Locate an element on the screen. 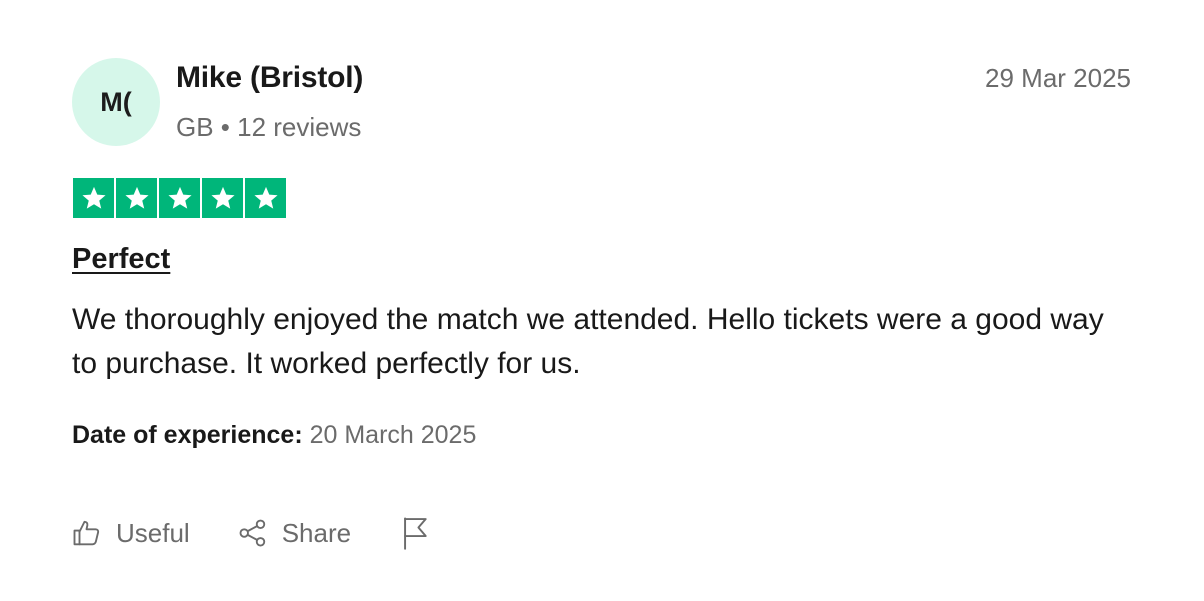  share-icon is located at coordinates (253, 533).